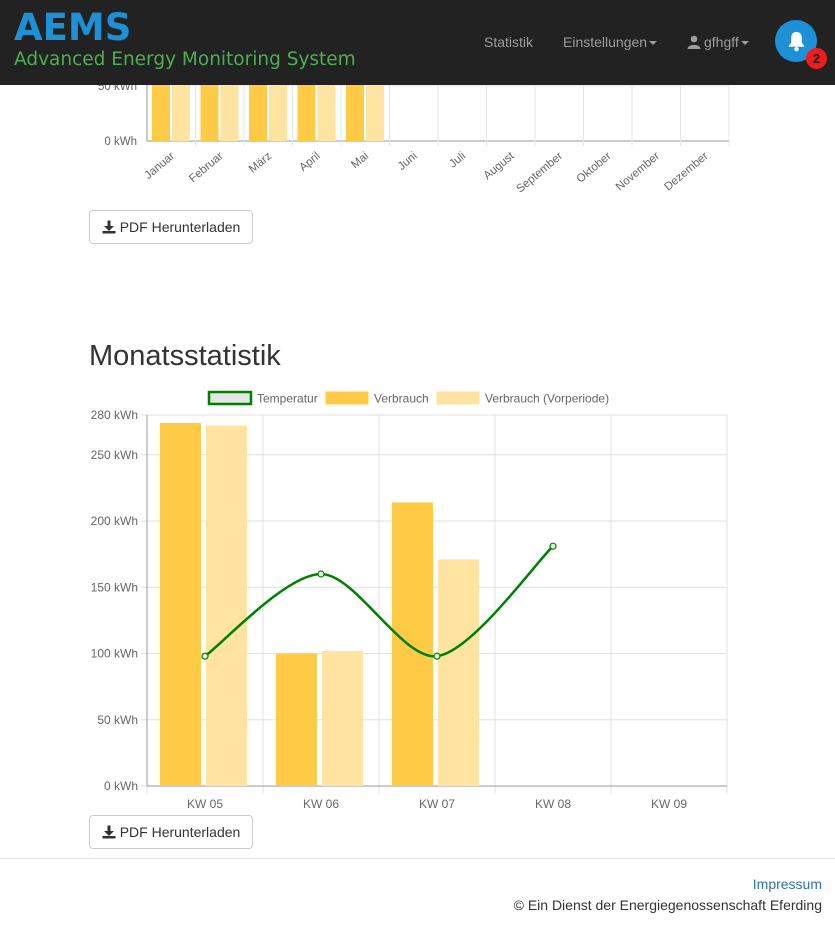 The image size is (835, 929). What do you see at coordinates (796, 41) in the screenshot?
I see `bell-icon` at bounding box center [796, 41].